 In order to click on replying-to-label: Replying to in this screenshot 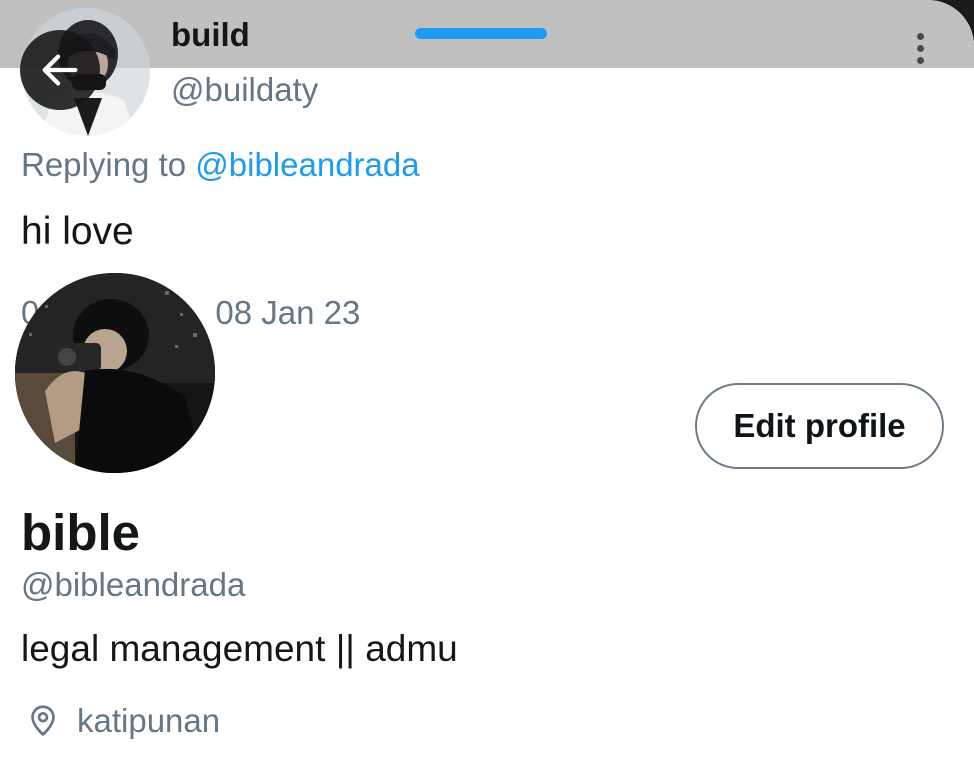, I will do `click(108, 164)`.